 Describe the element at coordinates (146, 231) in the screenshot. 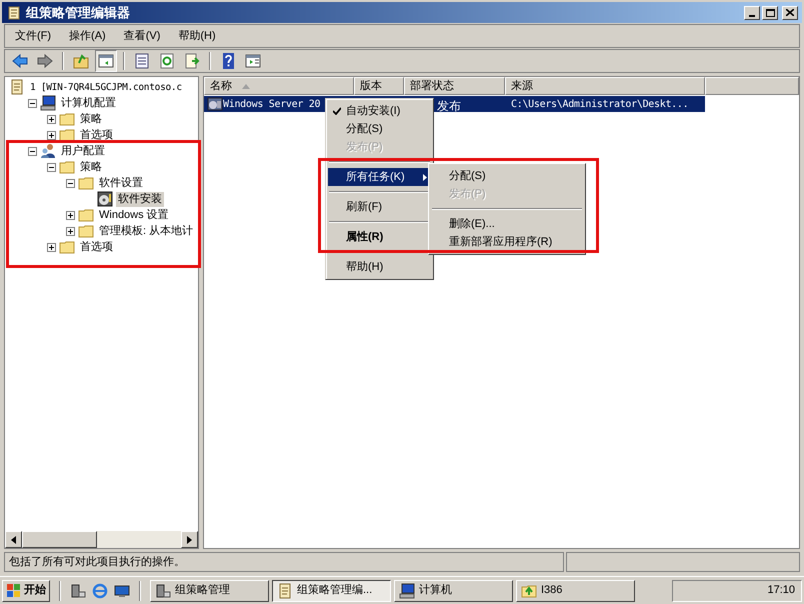

I see `tree-item: 管理模板: 从本地计` at that location.